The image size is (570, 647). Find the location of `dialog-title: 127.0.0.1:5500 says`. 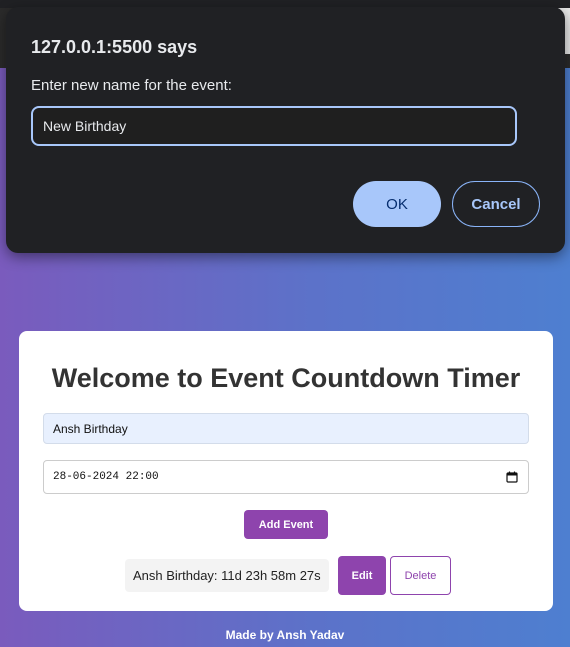

dialog-title: 127.0.0.1:5500 says is located at coordinates (114, 47).